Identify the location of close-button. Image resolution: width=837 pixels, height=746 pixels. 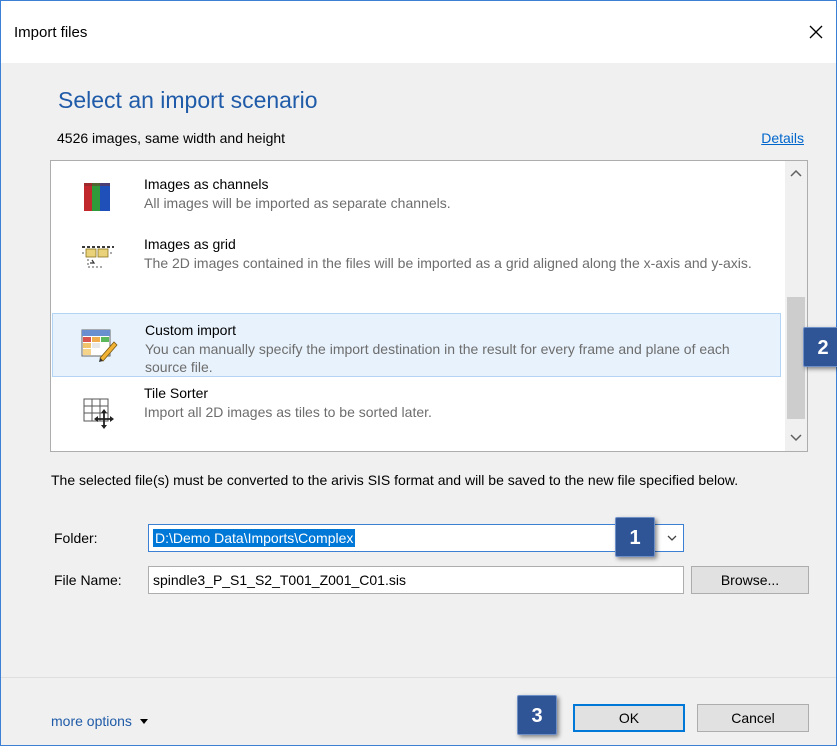
(816, 32).